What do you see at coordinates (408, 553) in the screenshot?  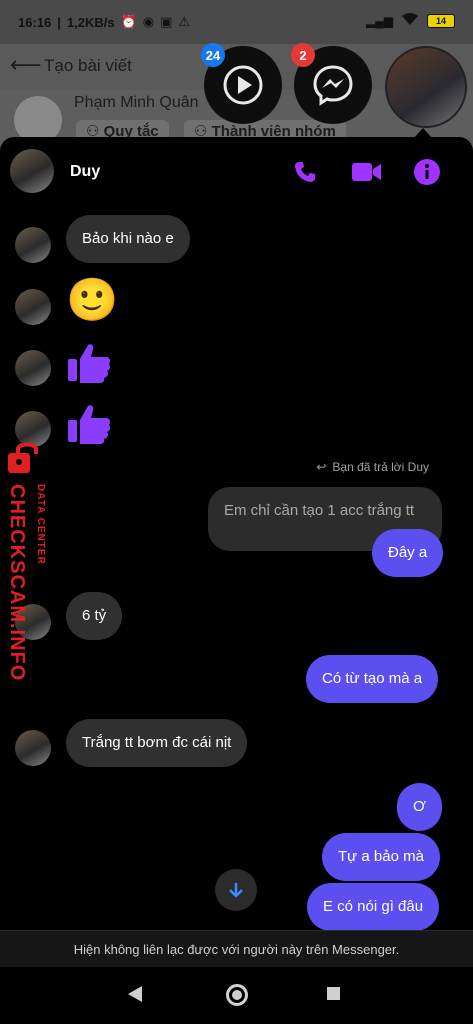 I see `message-bubble-outgoing: Đây a` at bounding box center [408, 553].